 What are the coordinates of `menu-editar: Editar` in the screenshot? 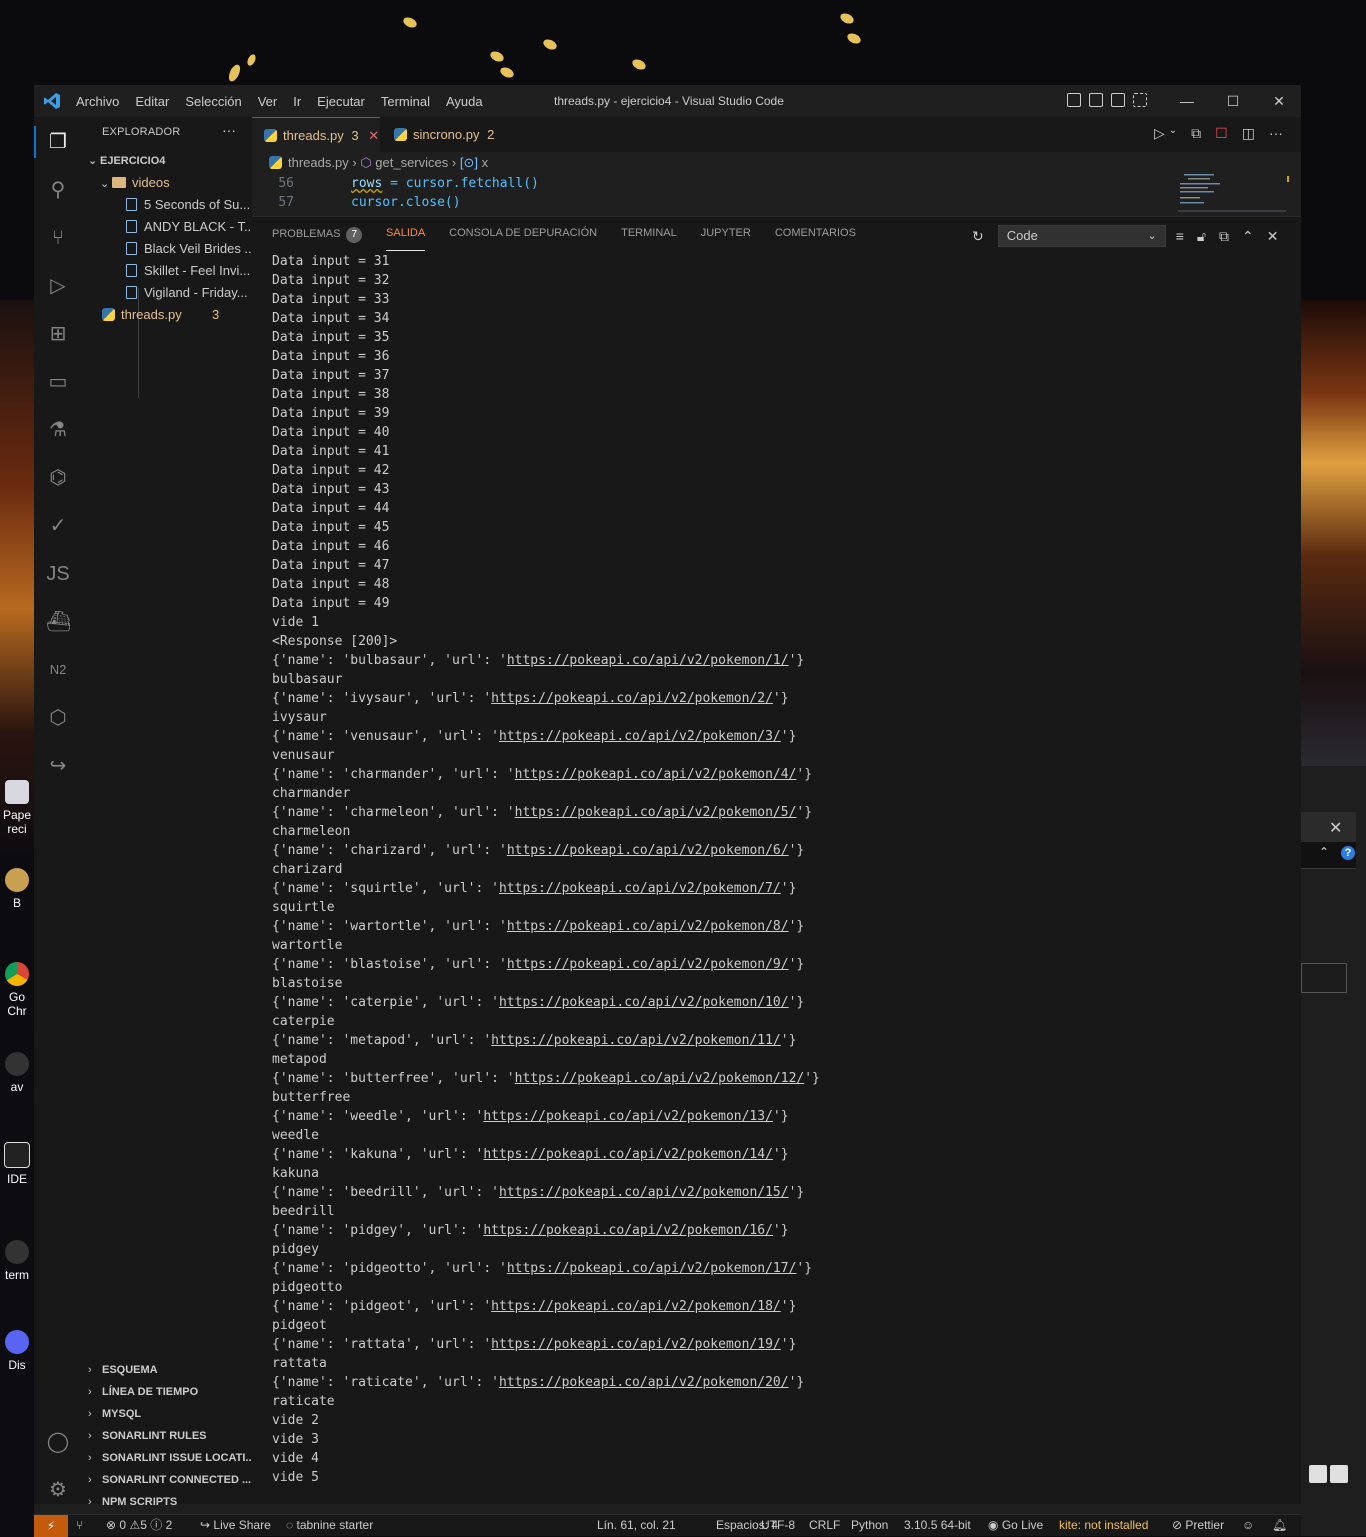 It's located at (152, 101).